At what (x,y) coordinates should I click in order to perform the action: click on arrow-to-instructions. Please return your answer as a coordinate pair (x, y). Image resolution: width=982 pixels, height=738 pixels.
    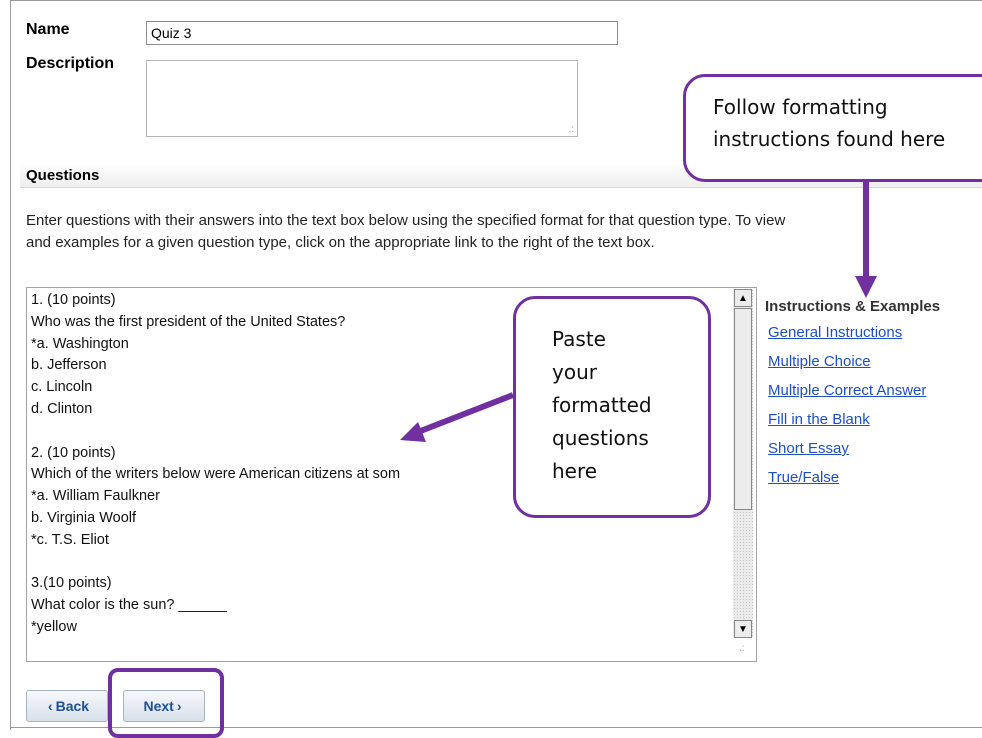
    Looking at the image, I should click on (866, 240).